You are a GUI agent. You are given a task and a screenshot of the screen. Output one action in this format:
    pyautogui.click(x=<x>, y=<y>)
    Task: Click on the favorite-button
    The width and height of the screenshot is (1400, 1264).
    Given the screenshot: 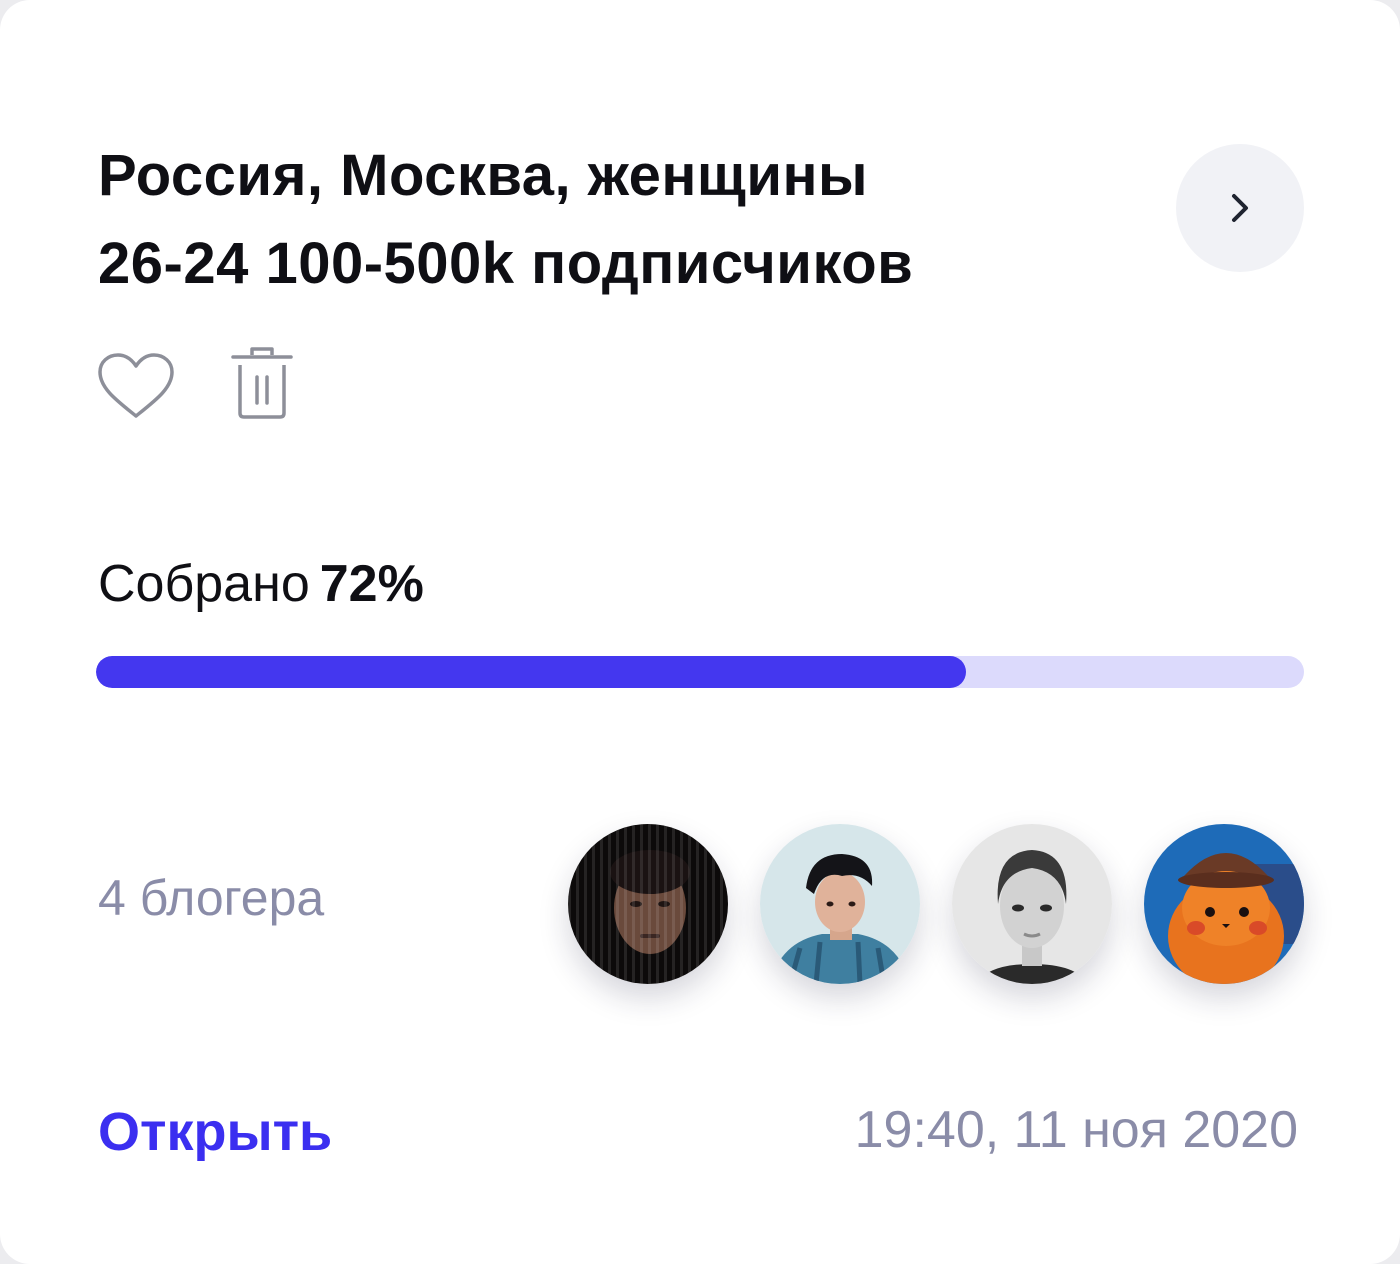 What is the action you would take?
    pyautogui.click(x=136, y=387)
    